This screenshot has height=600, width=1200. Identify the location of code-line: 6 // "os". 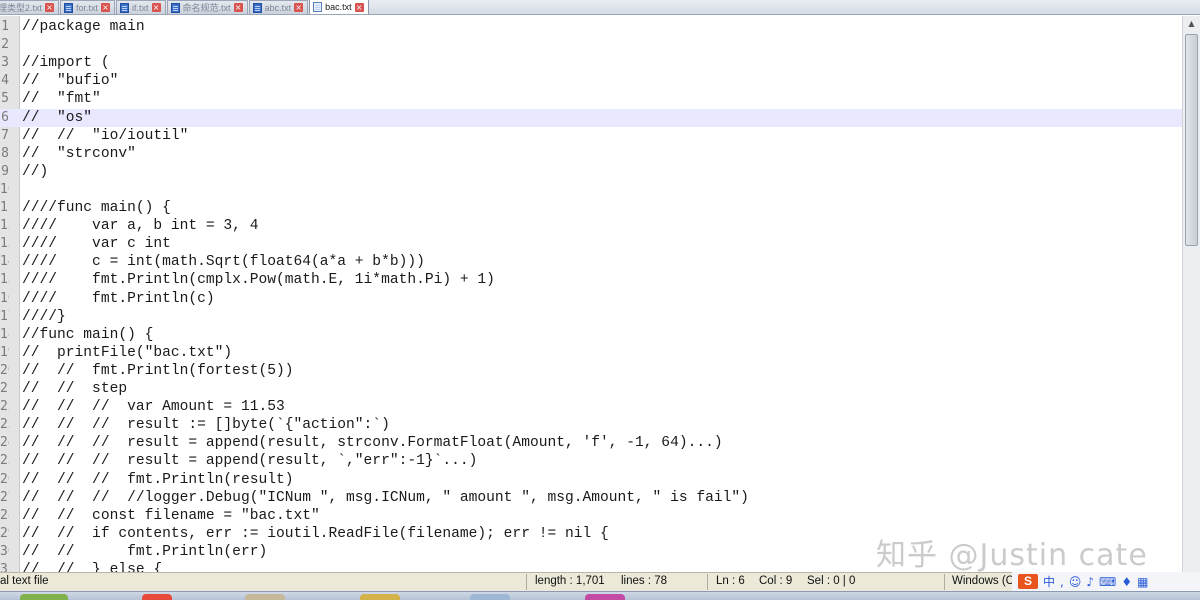
(591, 117).